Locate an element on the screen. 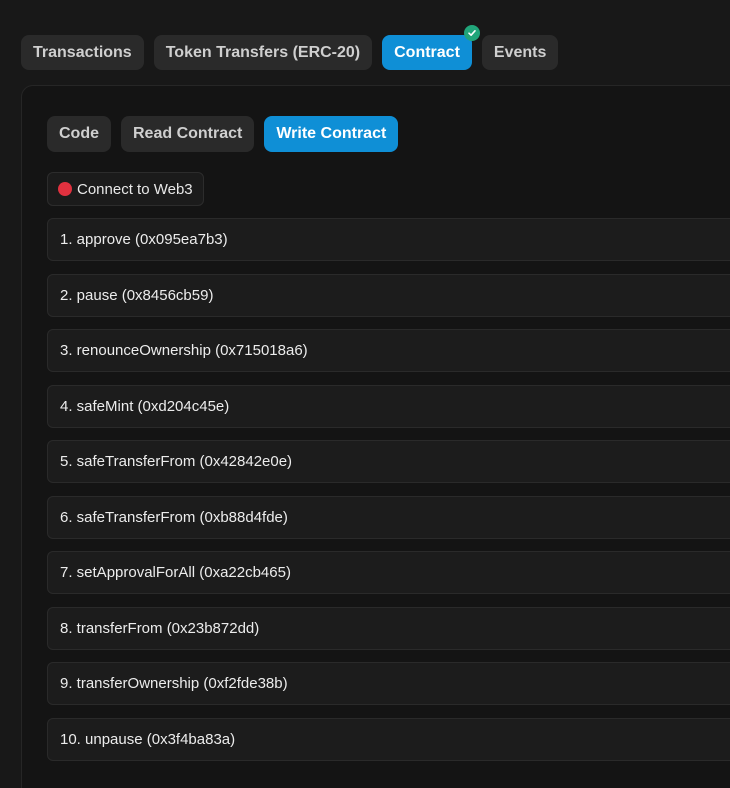 The height and width of the screenshot is (788, 730). tab-label: Events is located at coordinates (520, 52).